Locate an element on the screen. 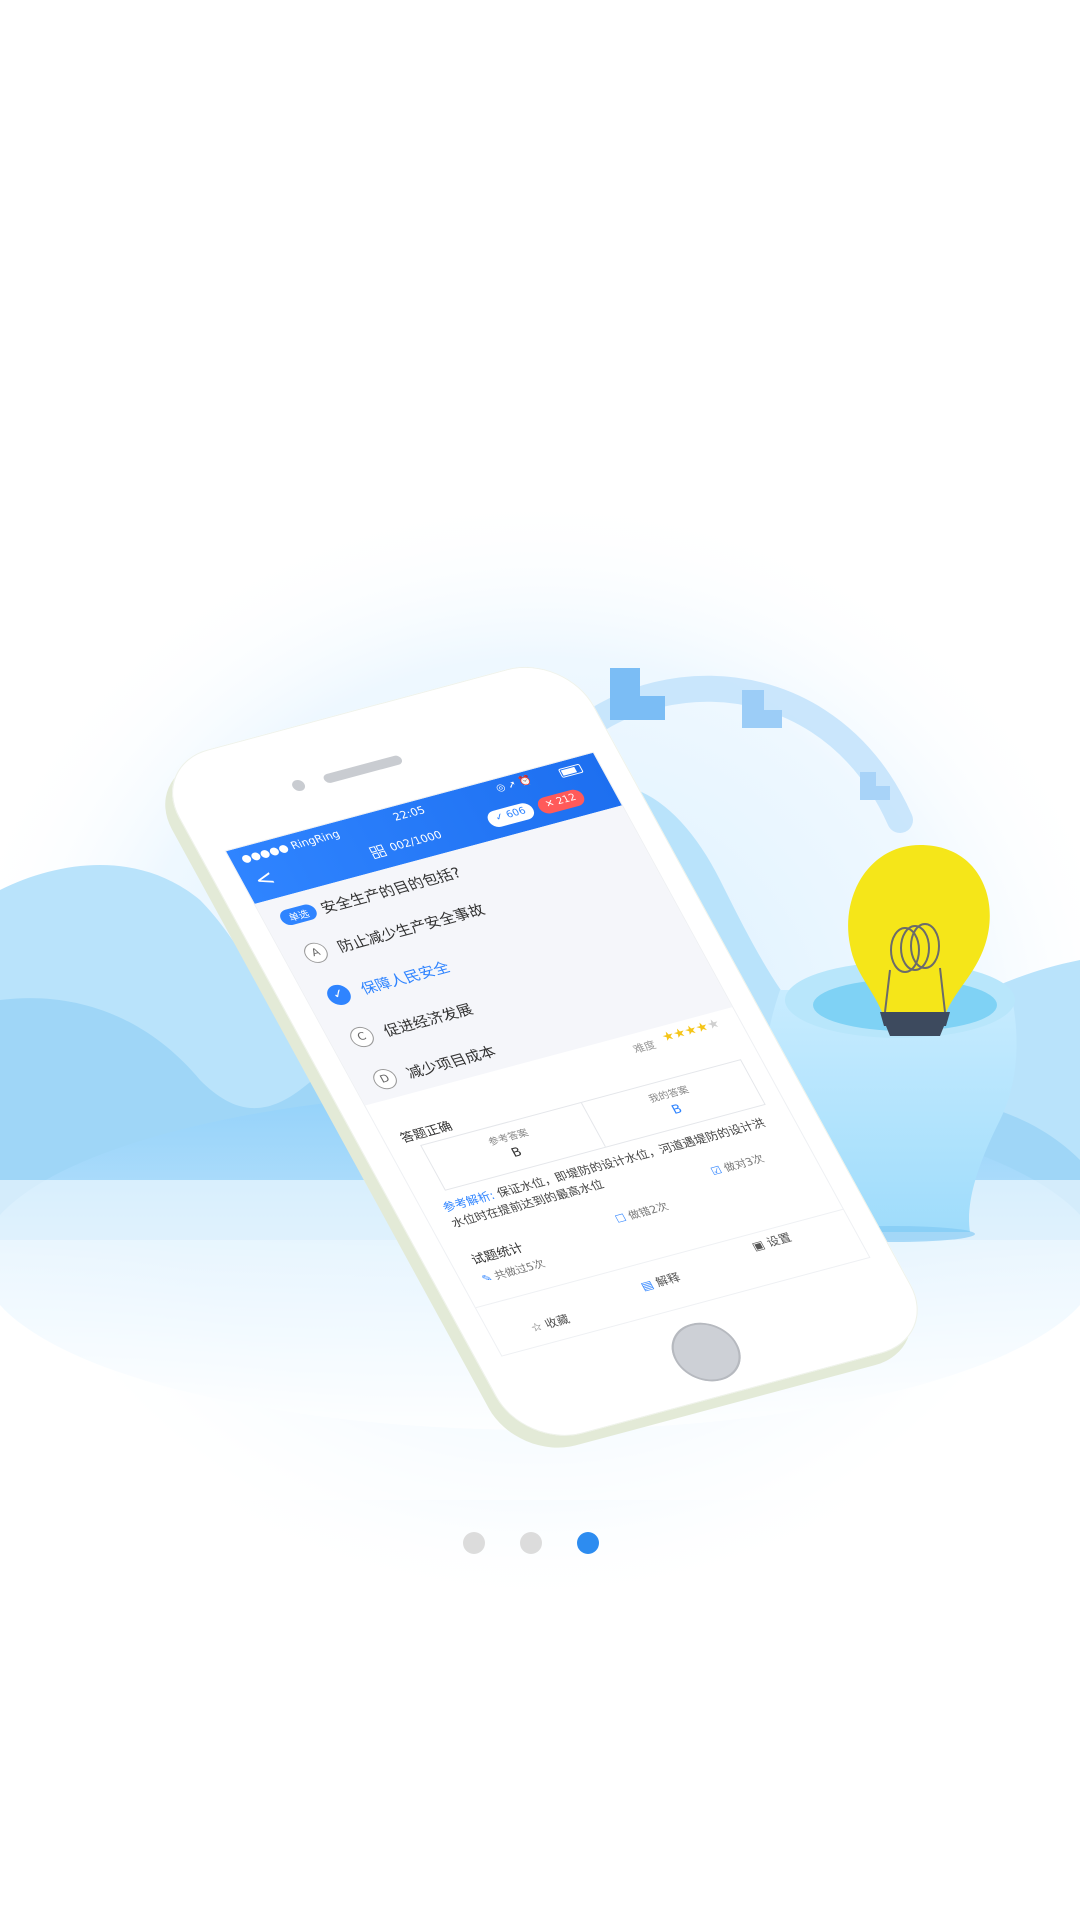 Image resolution: width=1080 pixels, height=1920 pixels. tab-explain: ▤ 解释 is located at coordinates (660, 1281).